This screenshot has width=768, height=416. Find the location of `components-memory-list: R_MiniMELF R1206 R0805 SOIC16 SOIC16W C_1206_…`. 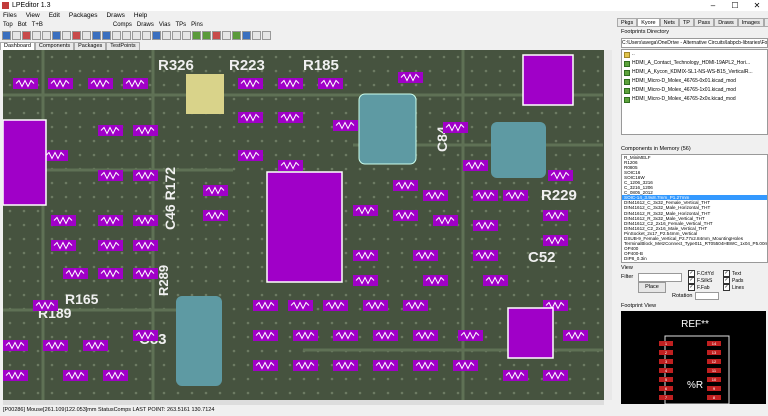

components-memory-list: R_MiniMELF R1206 R0805 SOIC16 SOIC16W C_1206_… is located at coordinates (694, 208).